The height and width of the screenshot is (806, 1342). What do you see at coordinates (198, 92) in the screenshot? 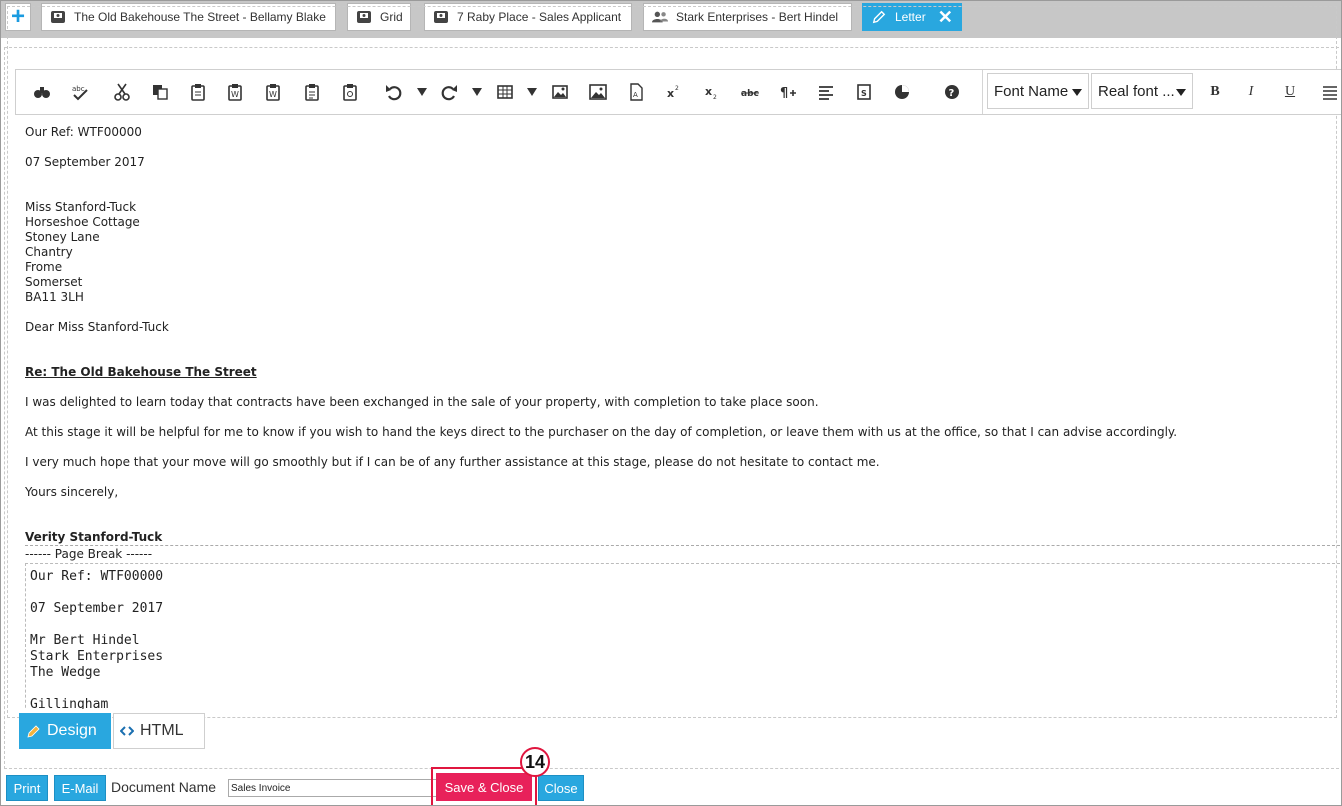
I see `paste-icon` at bounding box center [198, 92].